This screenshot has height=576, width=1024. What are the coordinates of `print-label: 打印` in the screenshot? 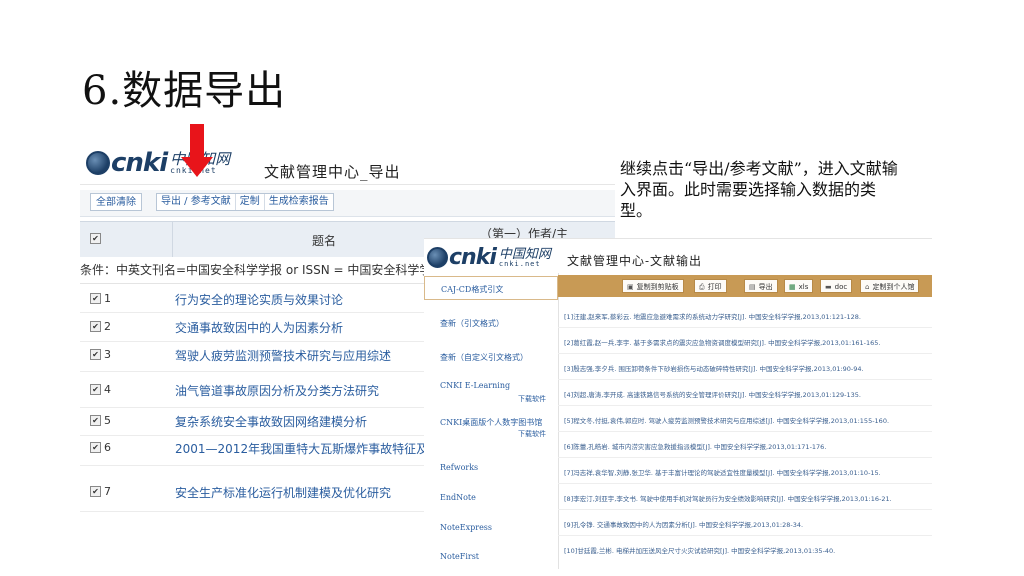 It's located at (714, 287).